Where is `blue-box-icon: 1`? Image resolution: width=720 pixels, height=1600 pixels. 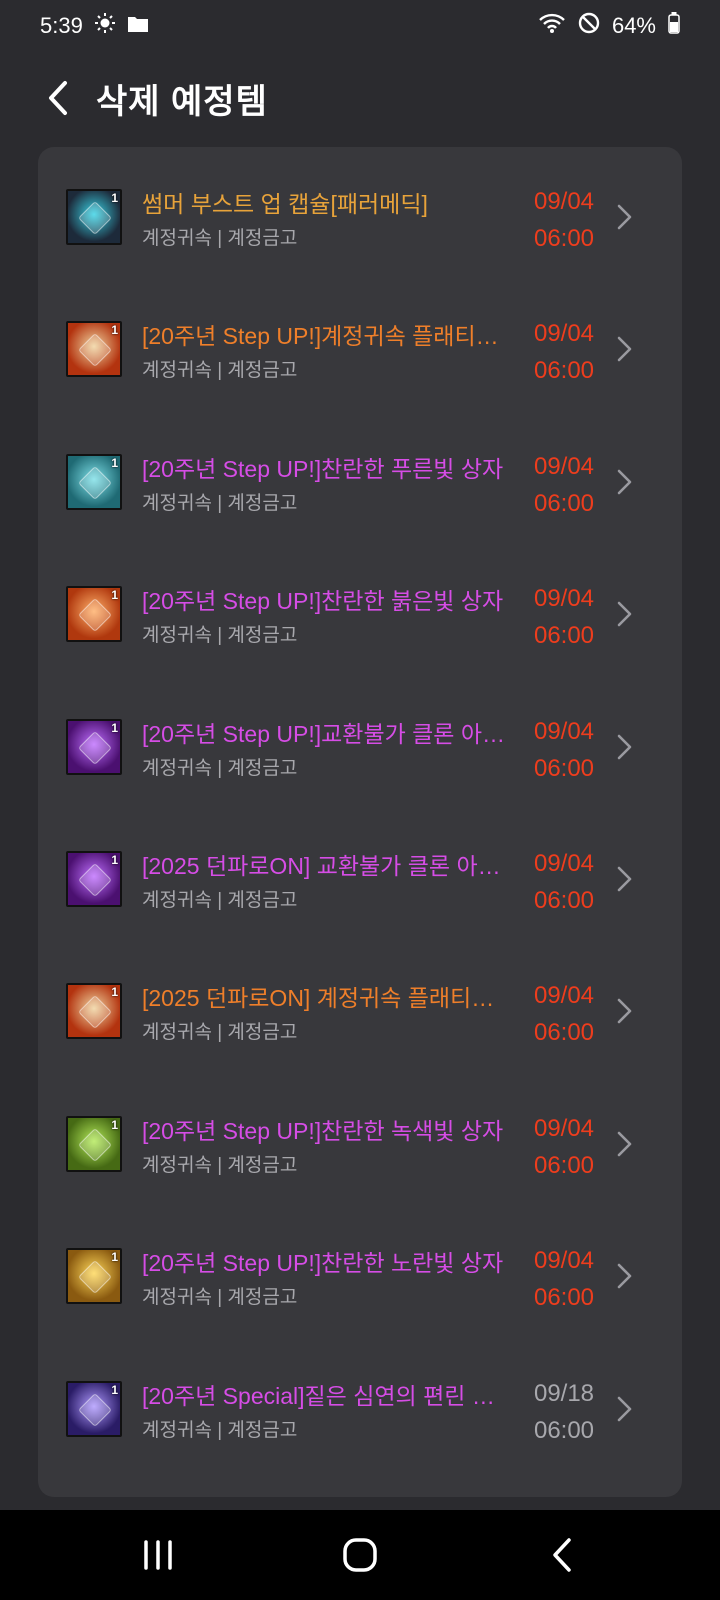
blue-box-icon: 1 is located at coordinates (94, 481).